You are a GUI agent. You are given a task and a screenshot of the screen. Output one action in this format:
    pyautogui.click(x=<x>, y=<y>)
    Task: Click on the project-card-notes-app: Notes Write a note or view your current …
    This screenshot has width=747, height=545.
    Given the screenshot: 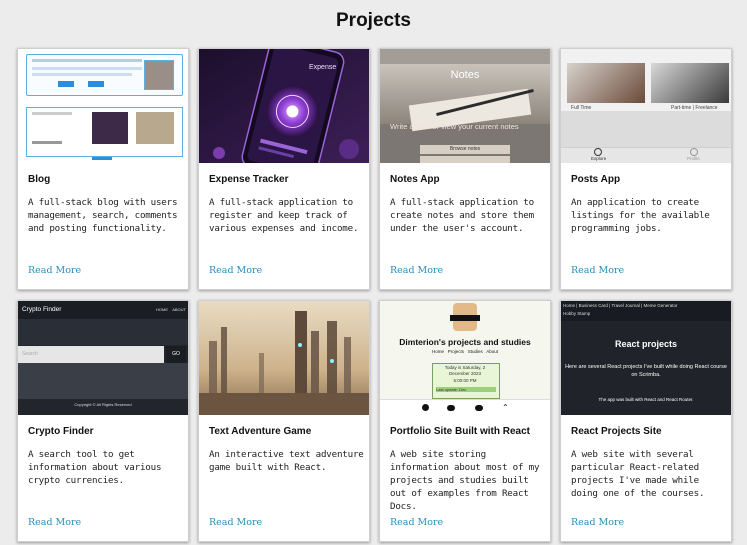 What is the action you would take?
    pyautogui.click(x=465, y=169)
    